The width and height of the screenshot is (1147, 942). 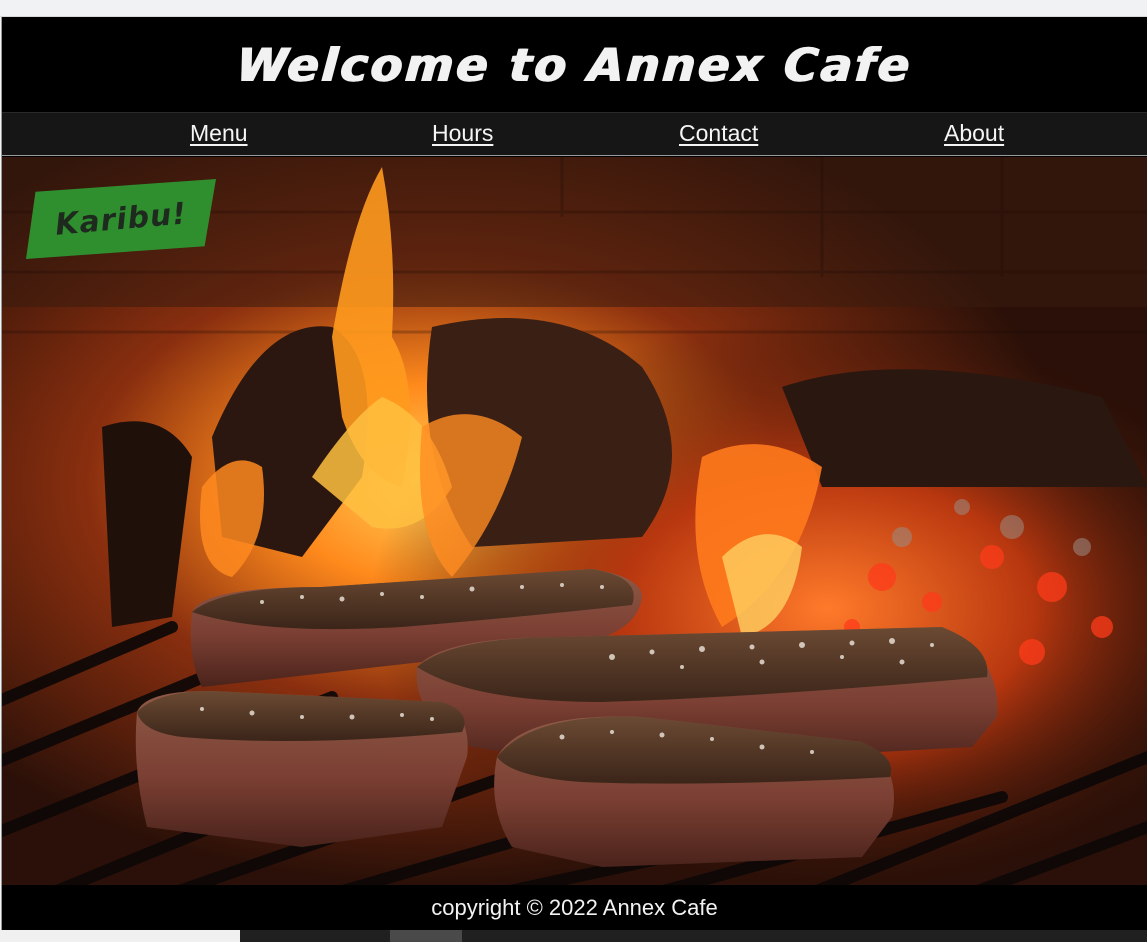 I want to click on main-nav: Menu Hours Contact About, so click(x=574, y=134).